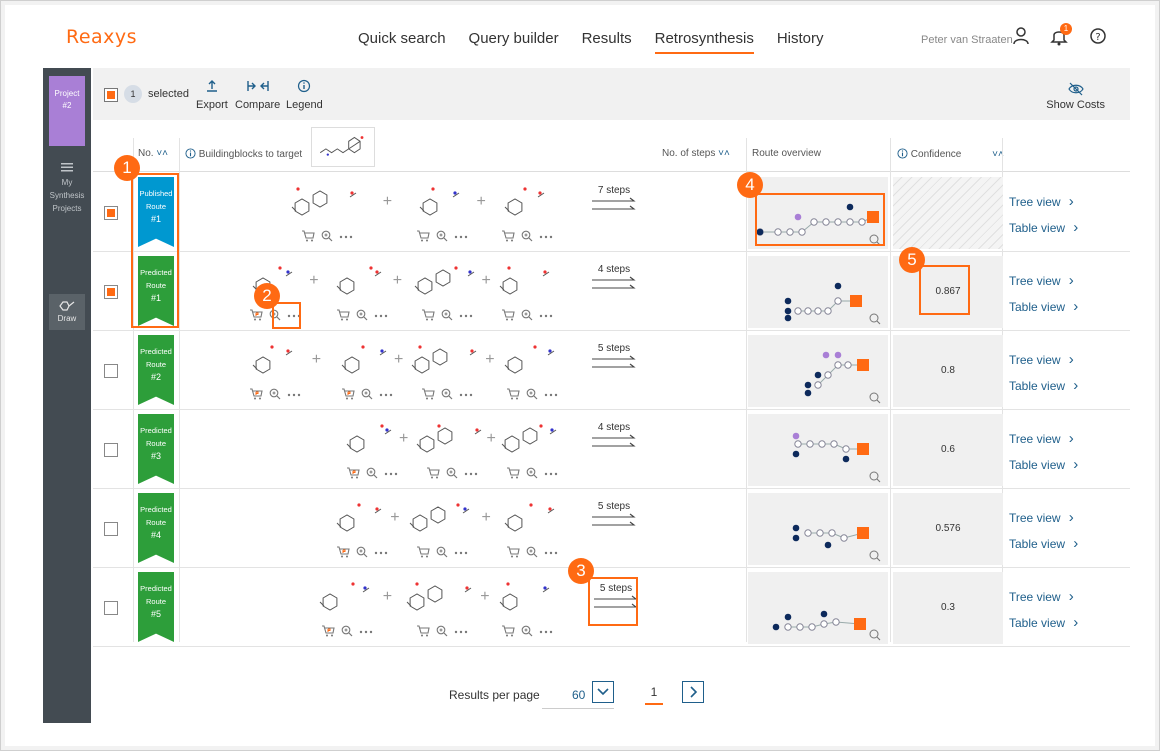  Describe the element at coordinates (111, 95) in the screenshot. I see `select-all-checkbox` at that location.